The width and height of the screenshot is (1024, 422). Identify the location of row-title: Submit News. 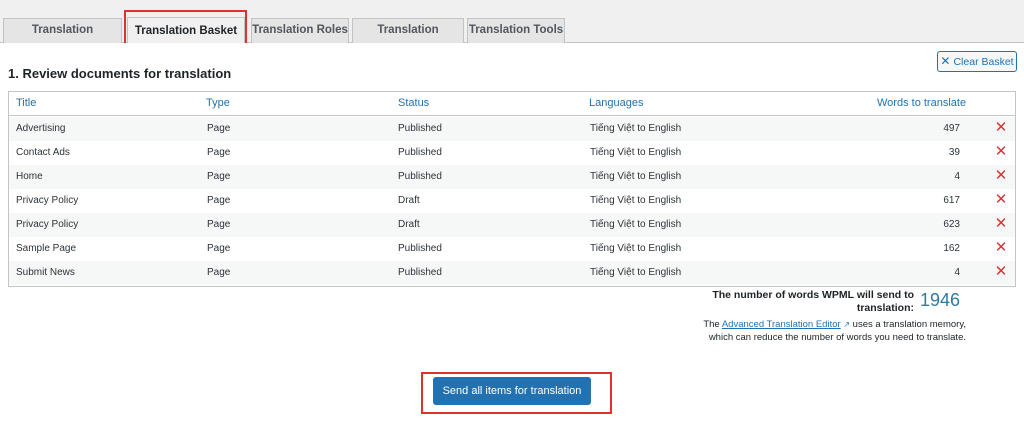
(45, 272).